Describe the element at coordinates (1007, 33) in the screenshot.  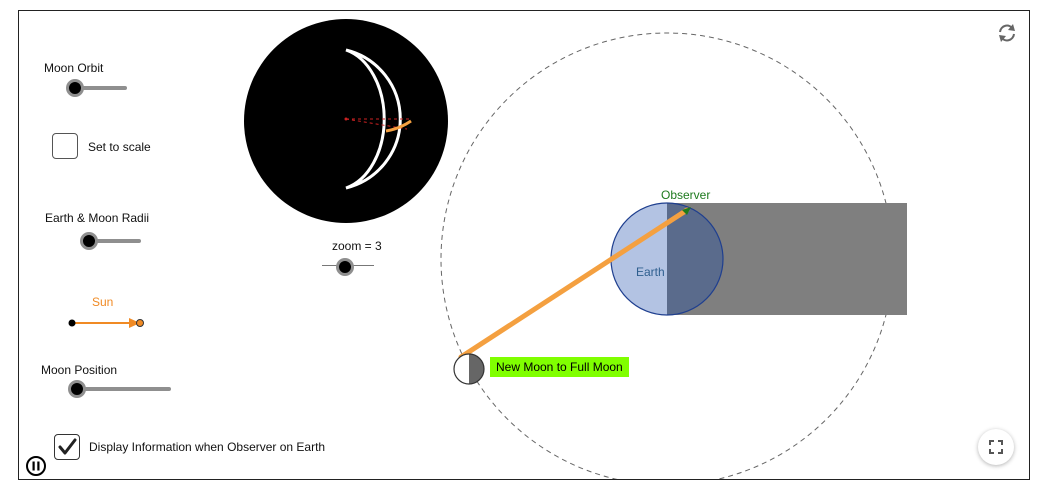
I see `refresh-icon` at that location.